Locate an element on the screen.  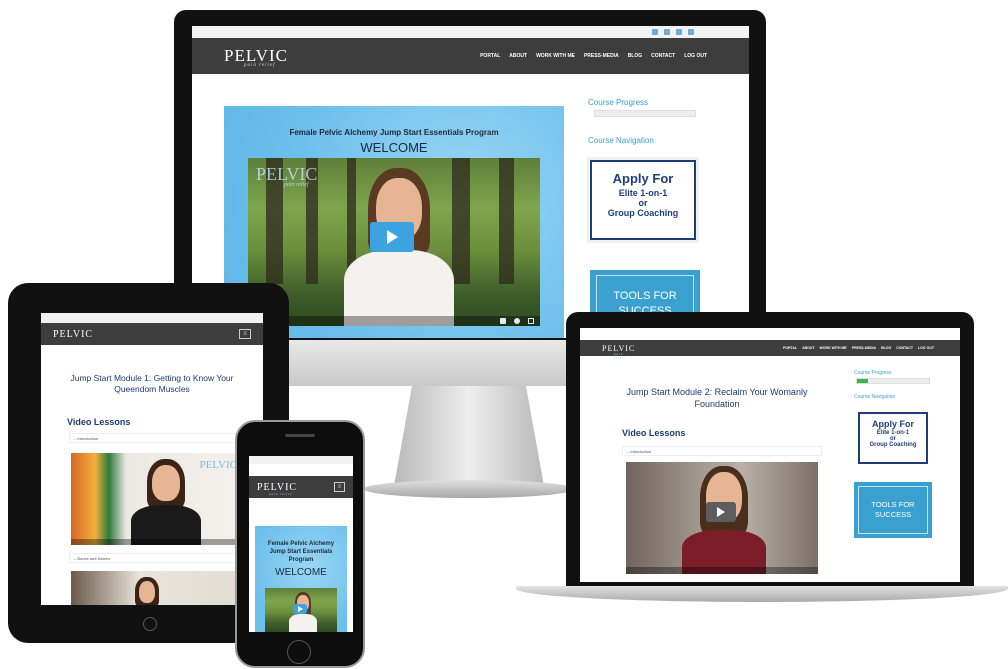
laptop-logo-tagline: pain relief is located at coordinates (620, 355).